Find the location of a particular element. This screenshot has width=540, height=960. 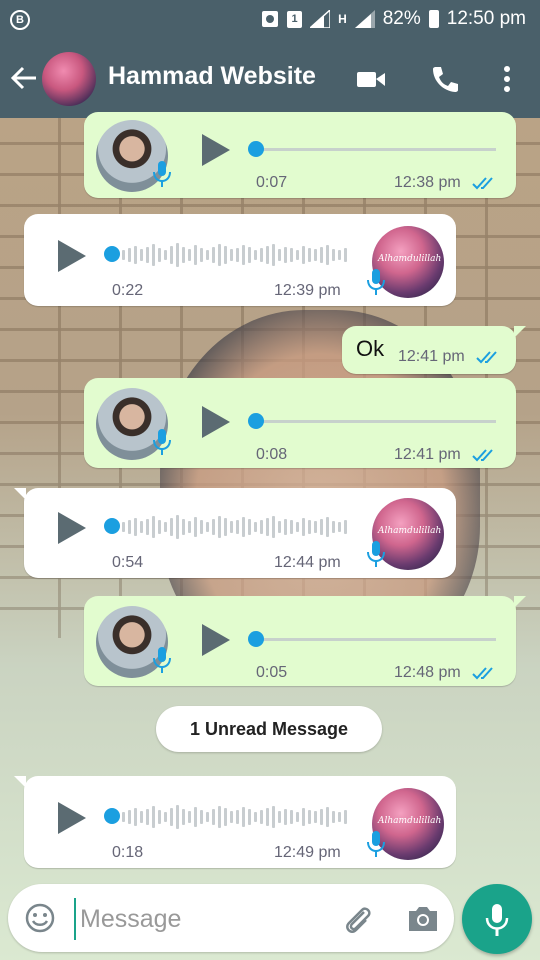

video-call-icon is located at coordinates (371, 79).